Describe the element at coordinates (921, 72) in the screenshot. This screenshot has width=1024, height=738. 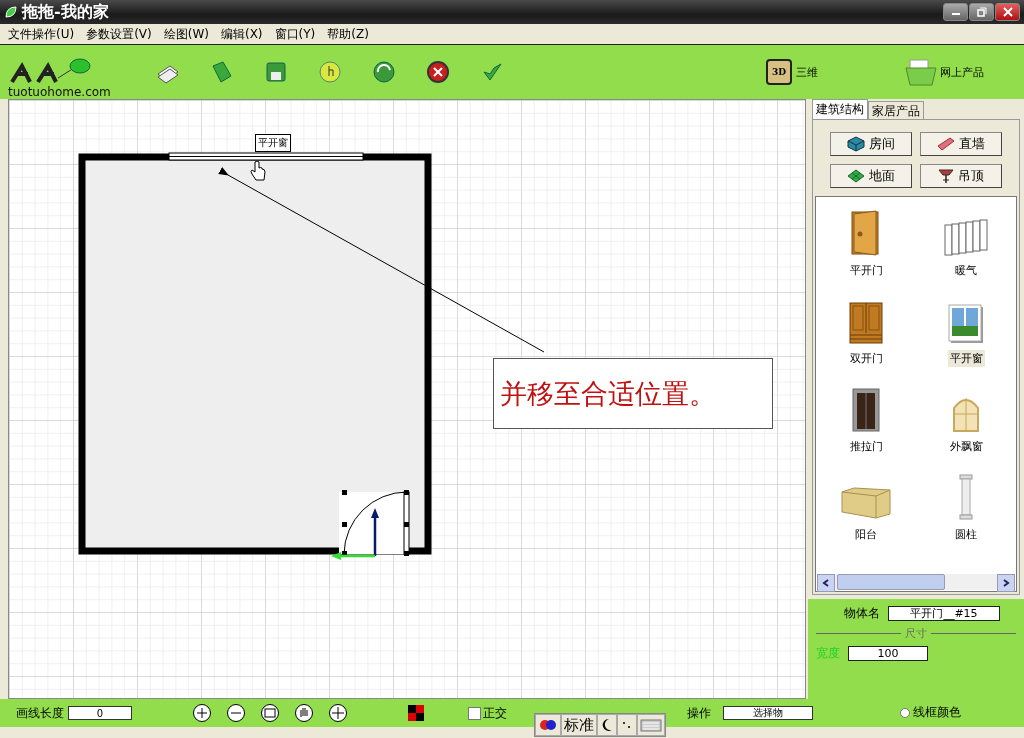
I see `basket-icon` at that location.